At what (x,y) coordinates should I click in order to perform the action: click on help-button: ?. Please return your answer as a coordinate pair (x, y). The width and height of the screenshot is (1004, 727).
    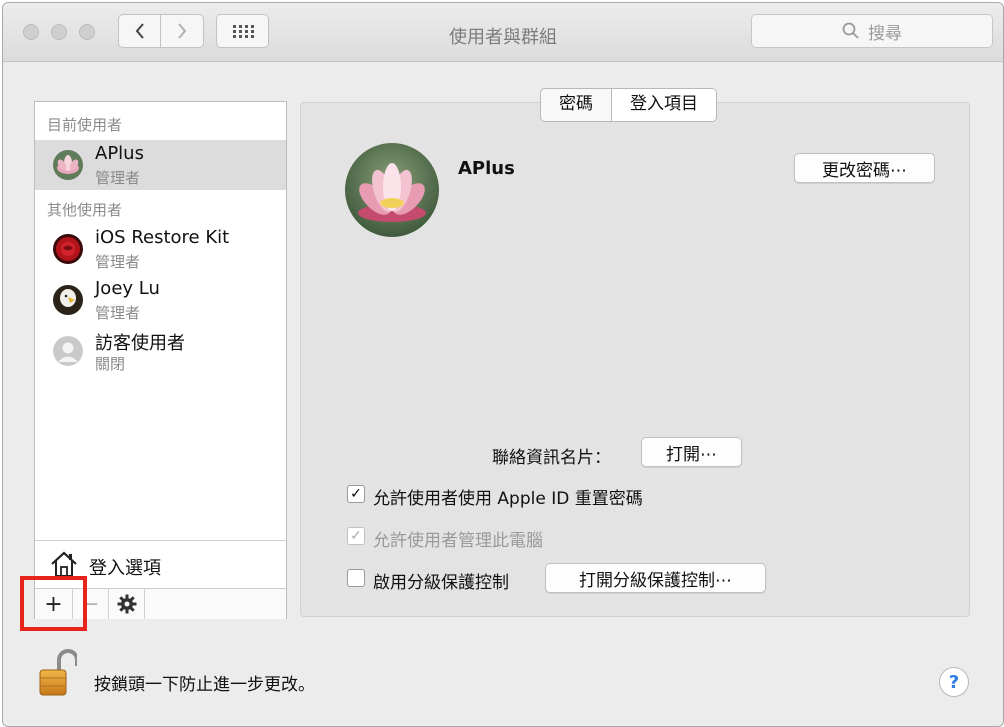
    Looking at the image, I should click on (954, 682).